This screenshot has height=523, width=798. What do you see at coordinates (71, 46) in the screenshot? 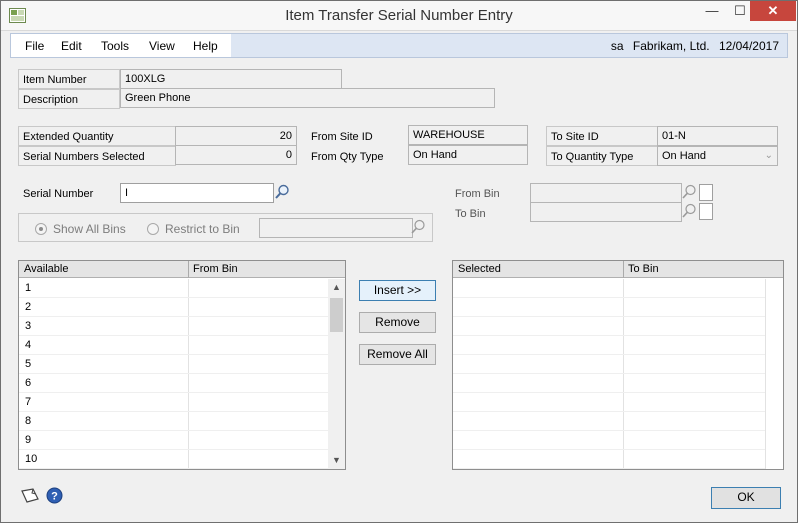
I see `menu-edit: Edit` at bounding box center [71, 46].